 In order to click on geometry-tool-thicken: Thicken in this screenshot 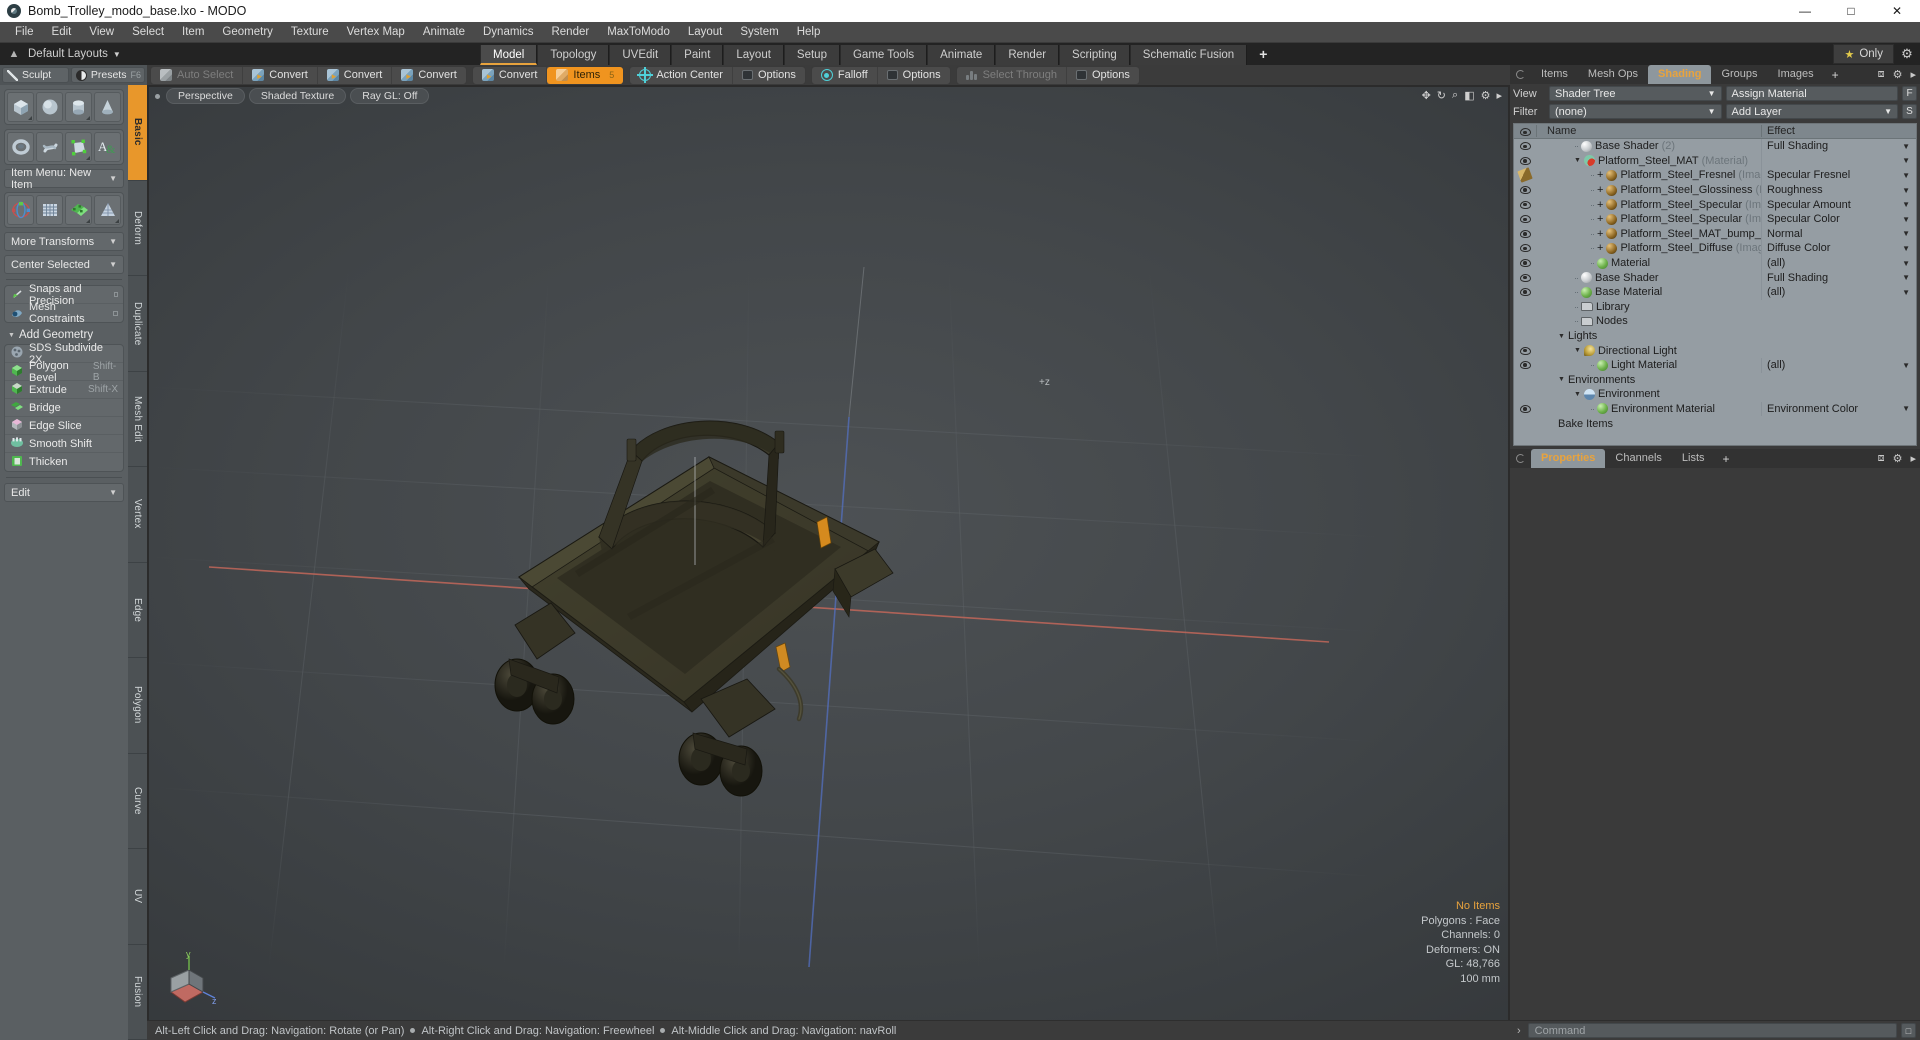, I will do `click(64, 462)`.